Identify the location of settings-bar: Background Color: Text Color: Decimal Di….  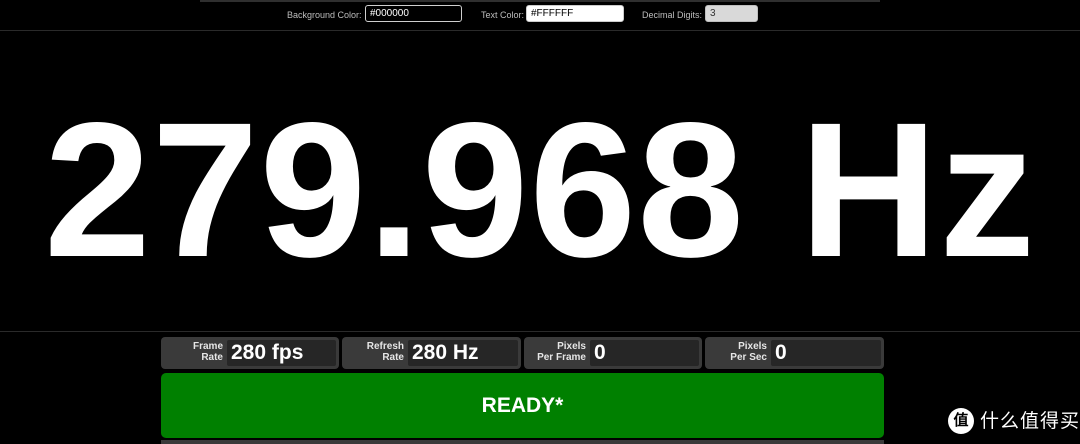
(540, 15).